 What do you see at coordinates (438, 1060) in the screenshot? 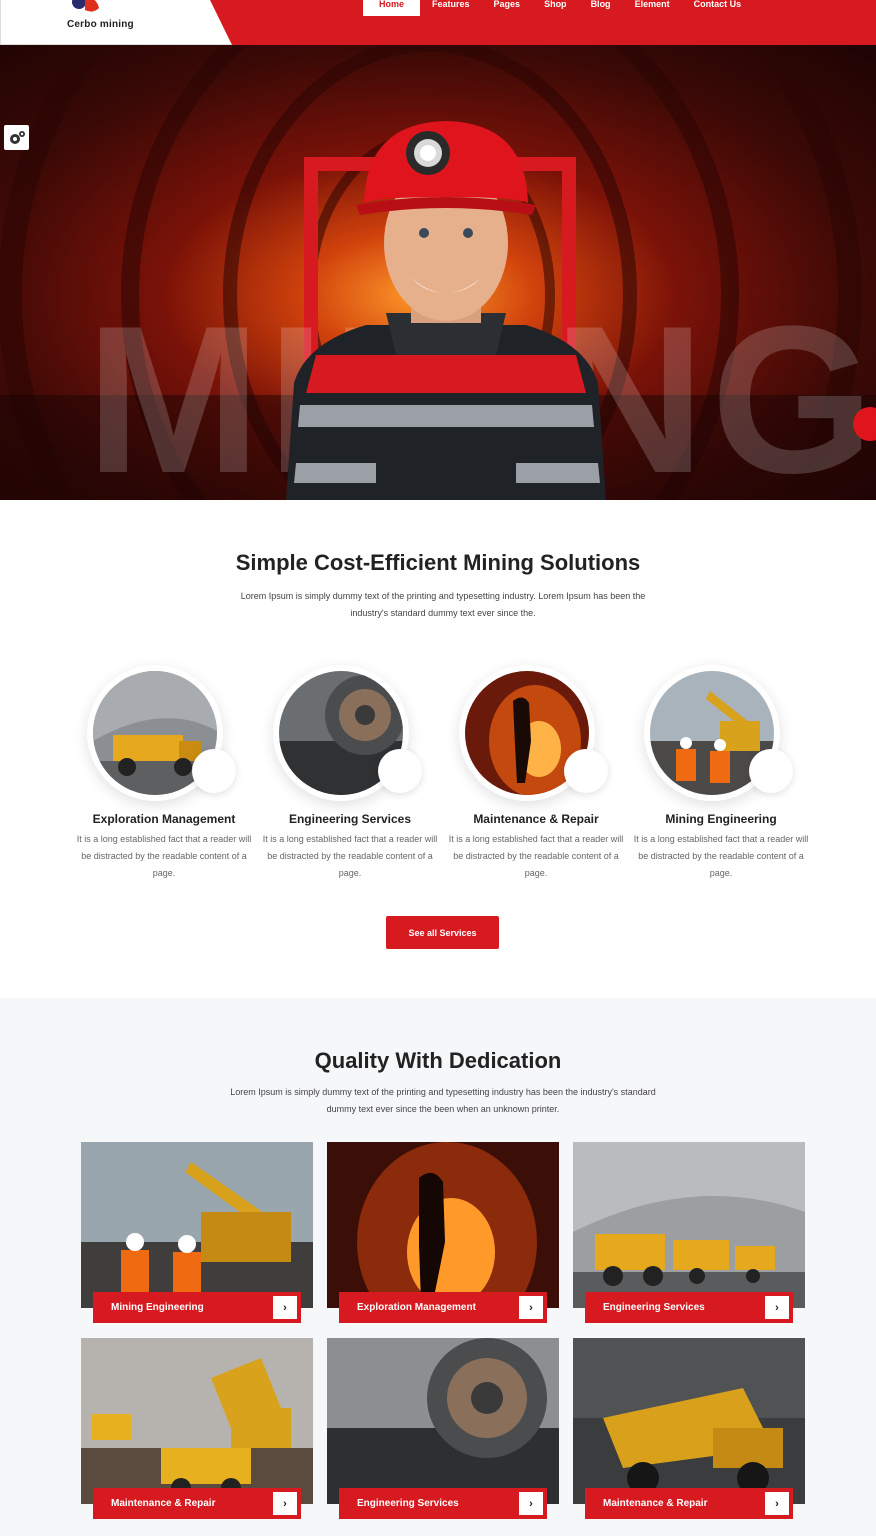
I see `quality-title: Quality With Dedication` at bounding box center [438, 1060].